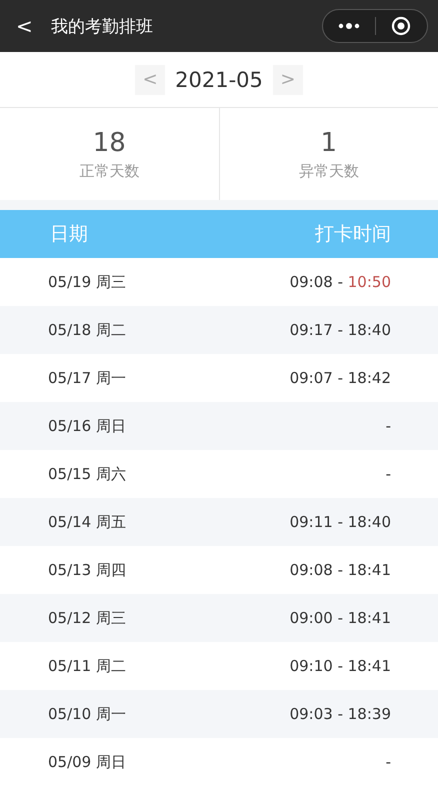  What do you see at coordinates (340, 378) in the screenshot?
I see `punch-time: 09:07 - 18:42` at bounding box center [340, 378].